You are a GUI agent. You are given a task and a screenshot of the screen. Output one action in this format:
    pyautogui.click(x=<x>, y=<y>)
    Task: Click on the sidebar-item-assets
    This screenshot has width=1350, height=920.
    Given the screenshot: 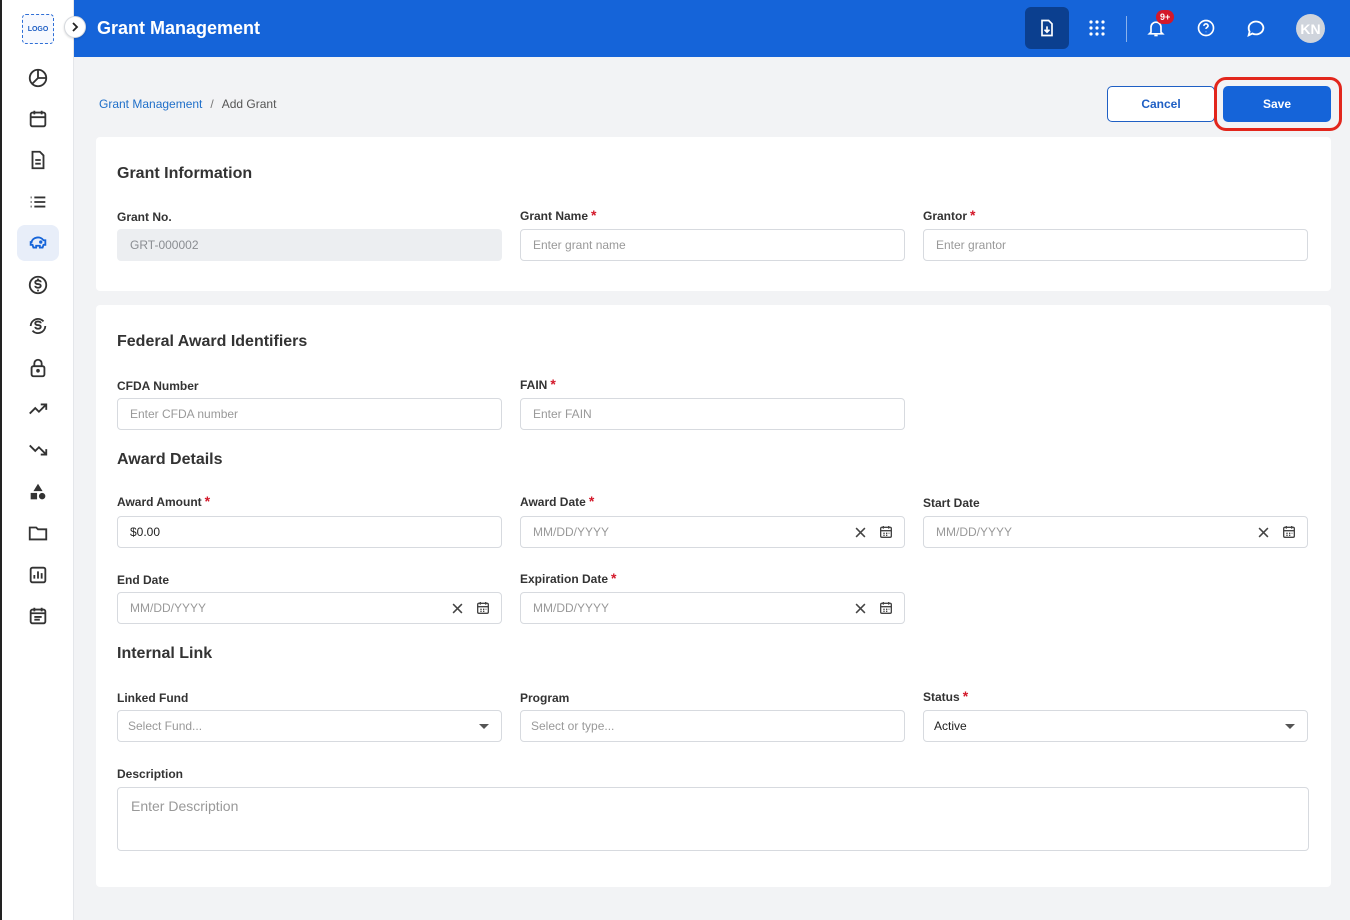 What is the action you would take?
    pyautogui.click(x=38, y=492)
    